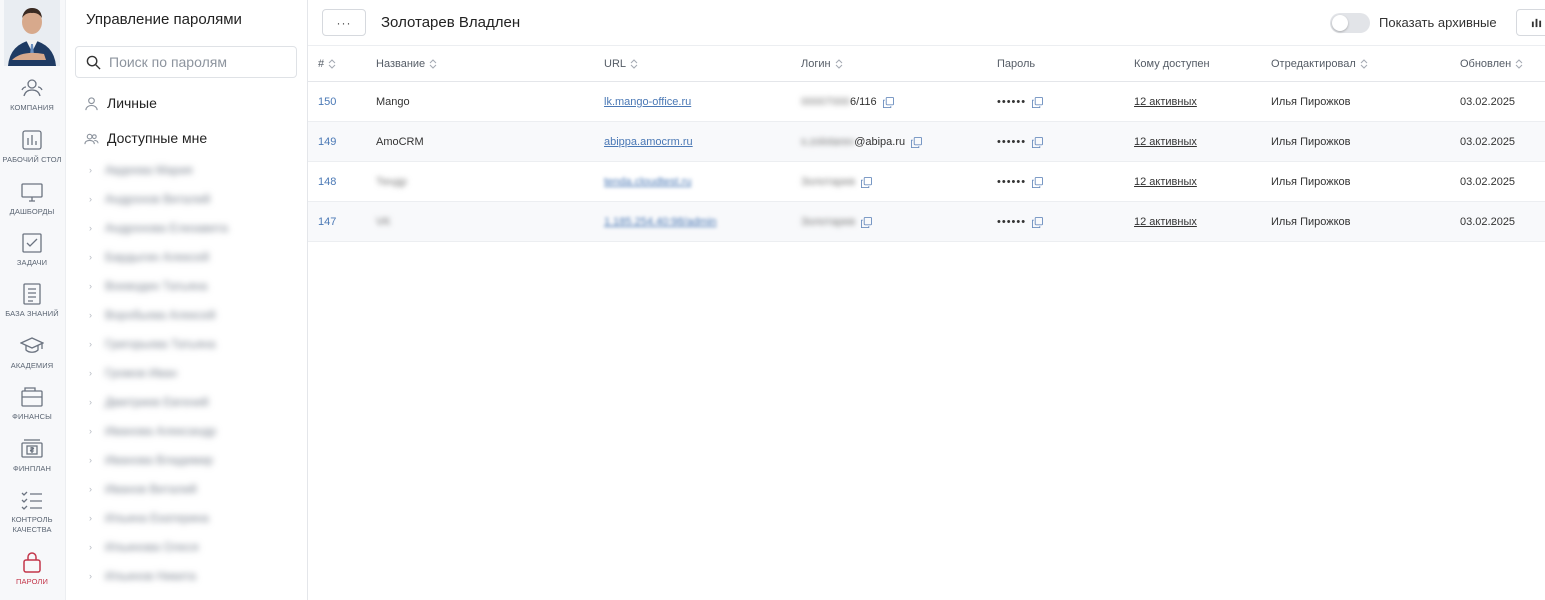 The height and width of the screenshot is (600, 1545). I want to click on column-header-updated: Обновлен, so click(1491, 64).